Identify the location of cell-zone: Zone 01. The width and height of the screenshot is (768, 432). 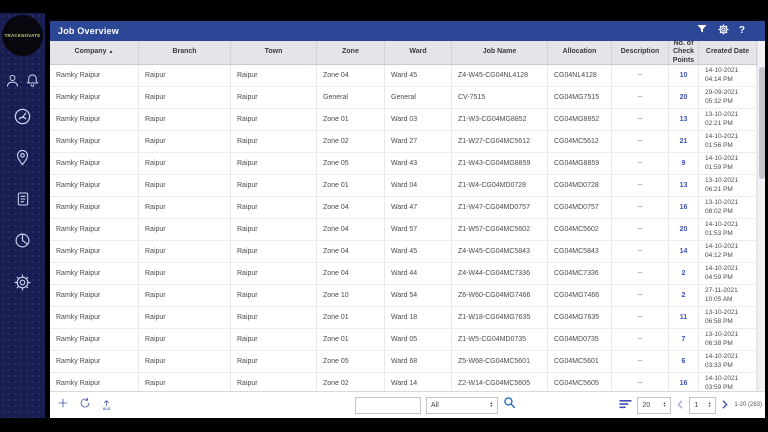
(351, 119).